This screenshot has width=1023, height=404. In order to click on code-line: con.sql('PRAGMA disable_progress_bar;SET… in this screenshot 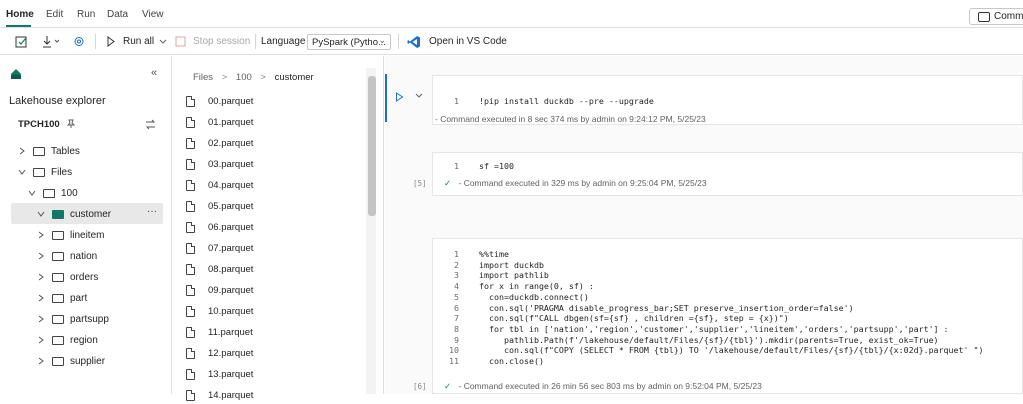, I will do `click(666, 308)`.